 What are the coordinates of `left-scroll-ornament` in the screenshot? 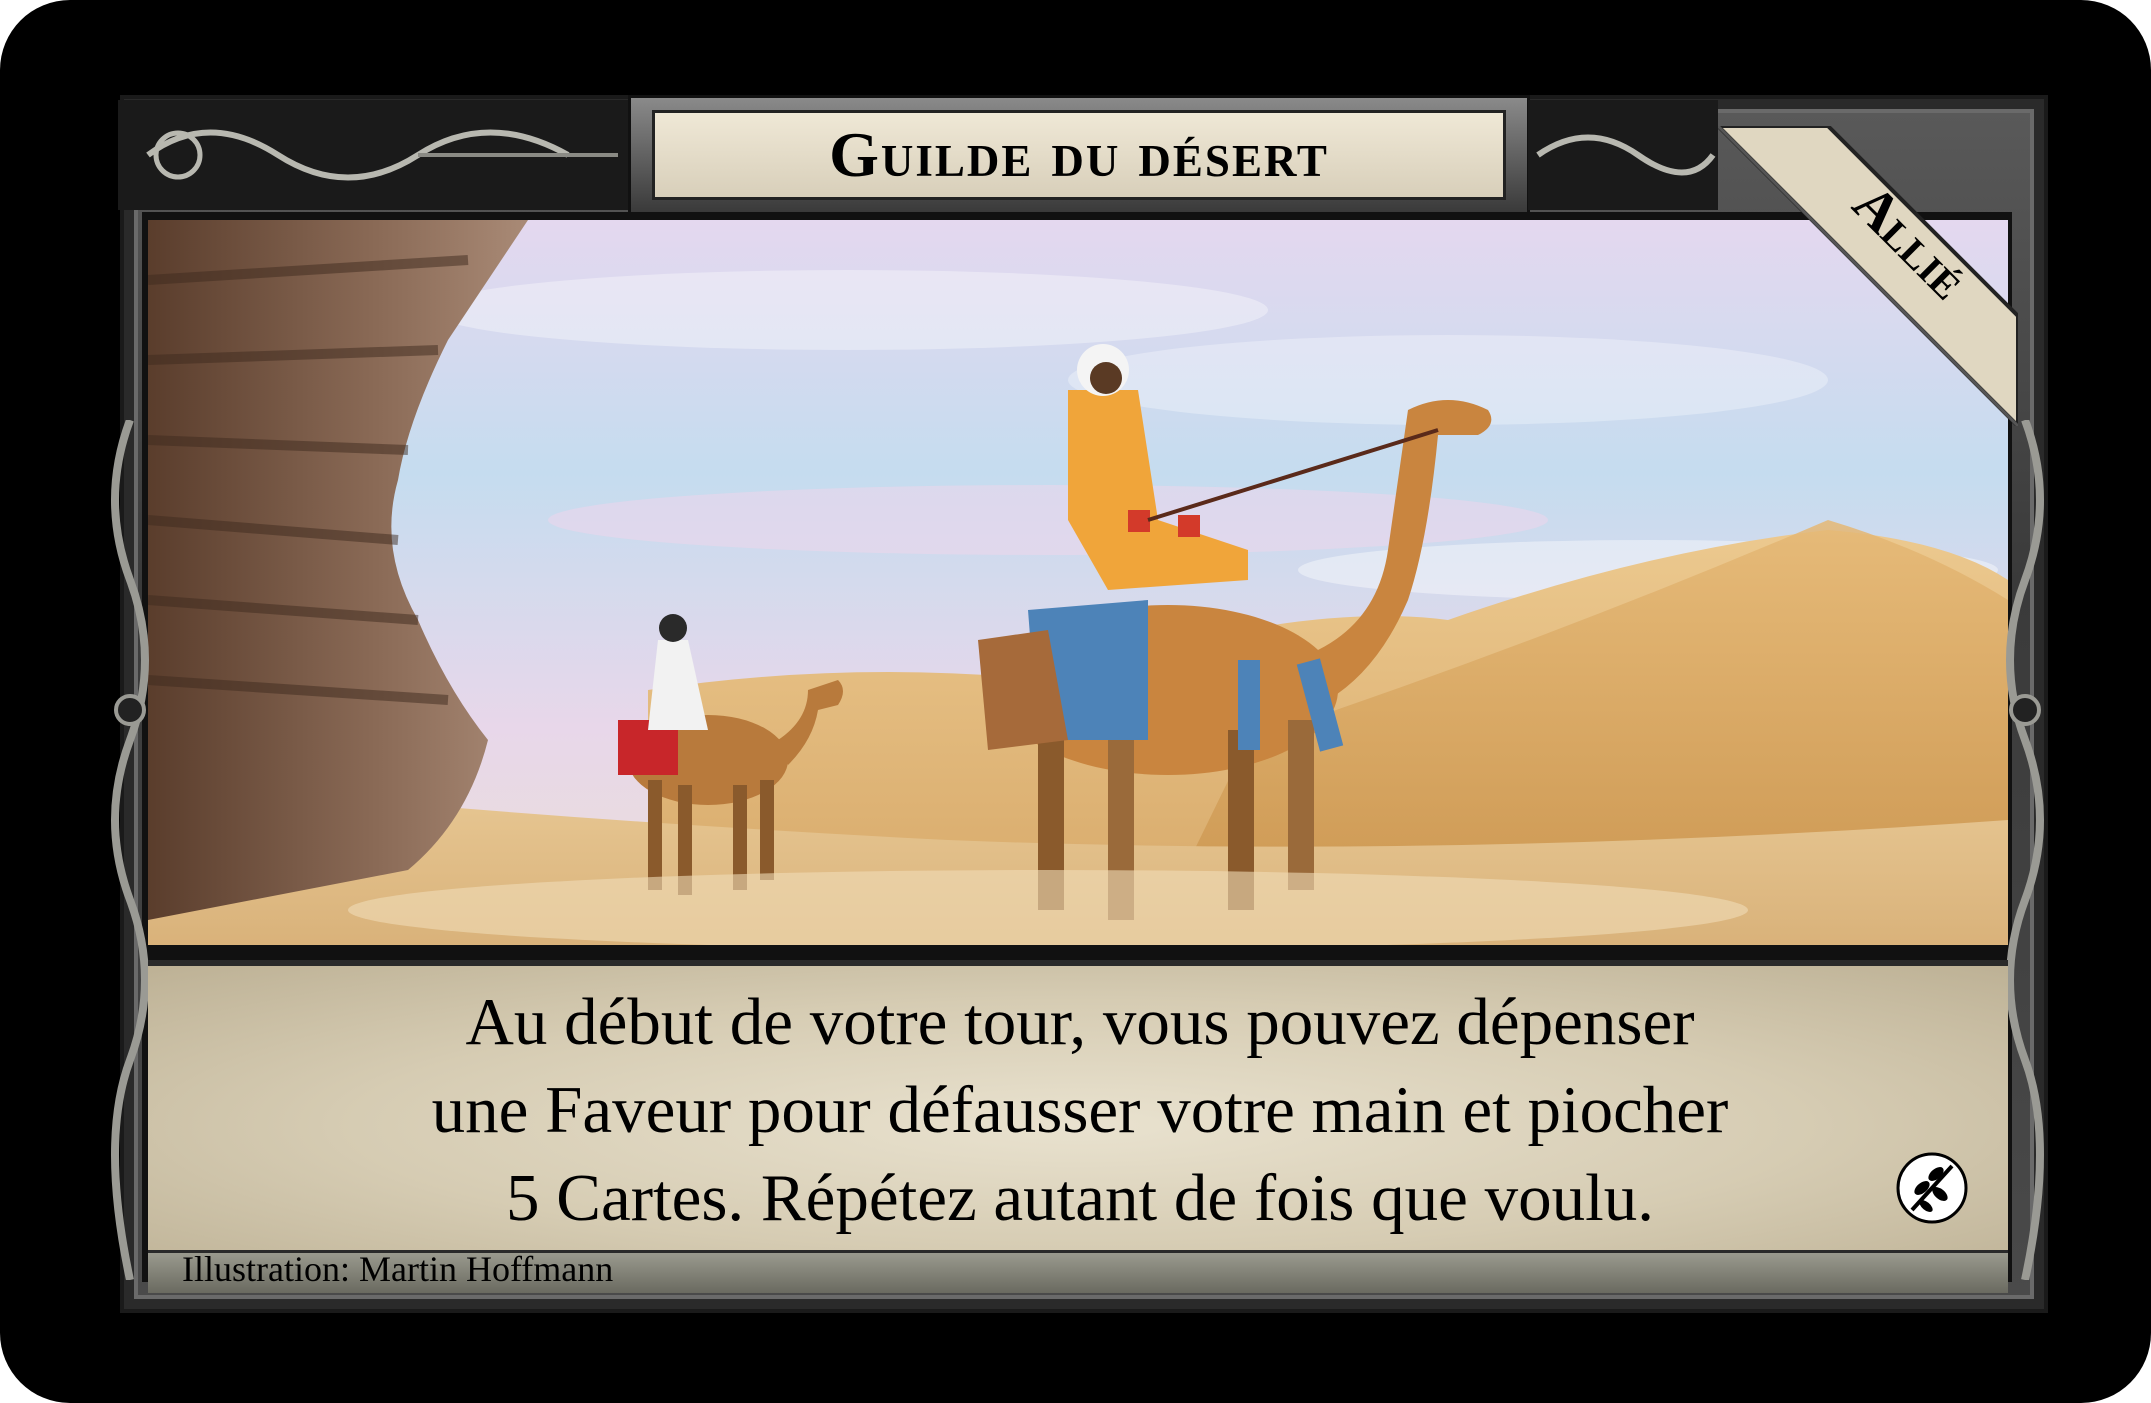 It's located at (373, 155).